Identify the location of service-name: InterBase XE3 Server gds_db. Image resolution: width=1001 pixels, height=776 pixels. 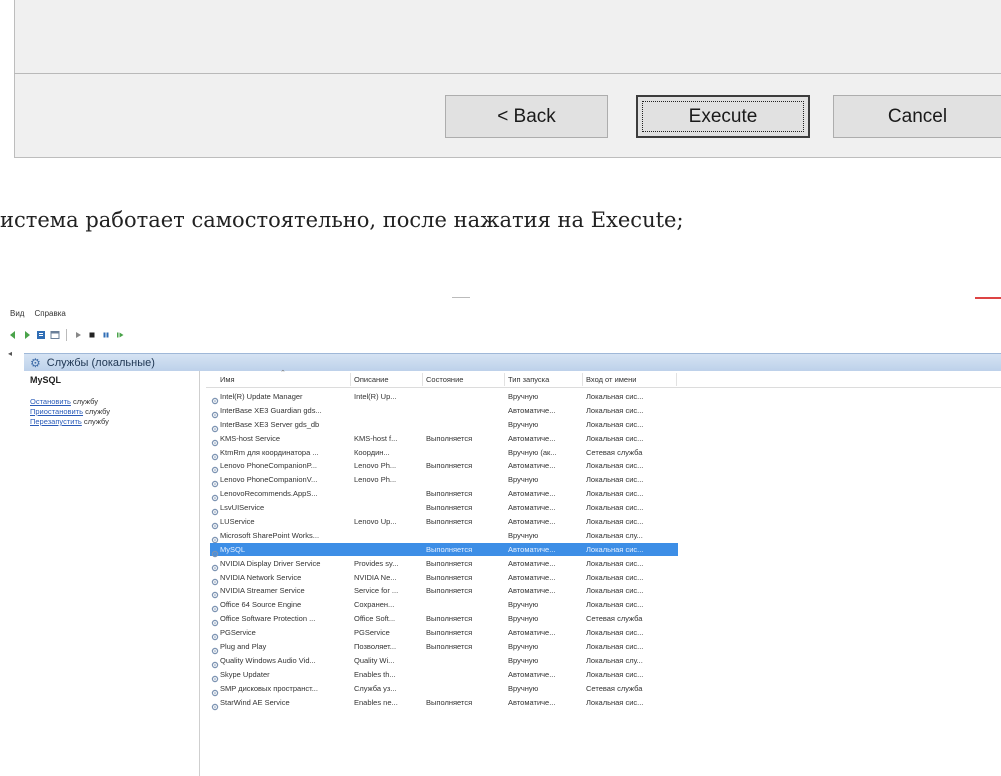
(270, 424).